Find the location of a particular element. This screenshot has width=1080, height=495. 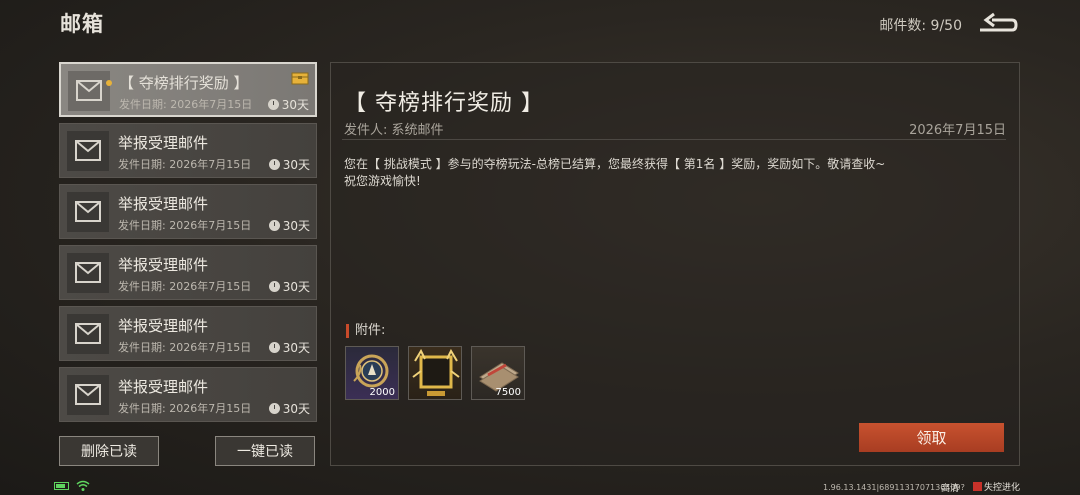

mail-detail-title: 【 夺榜排行奖励 】 is located at coordinates (444, 103).